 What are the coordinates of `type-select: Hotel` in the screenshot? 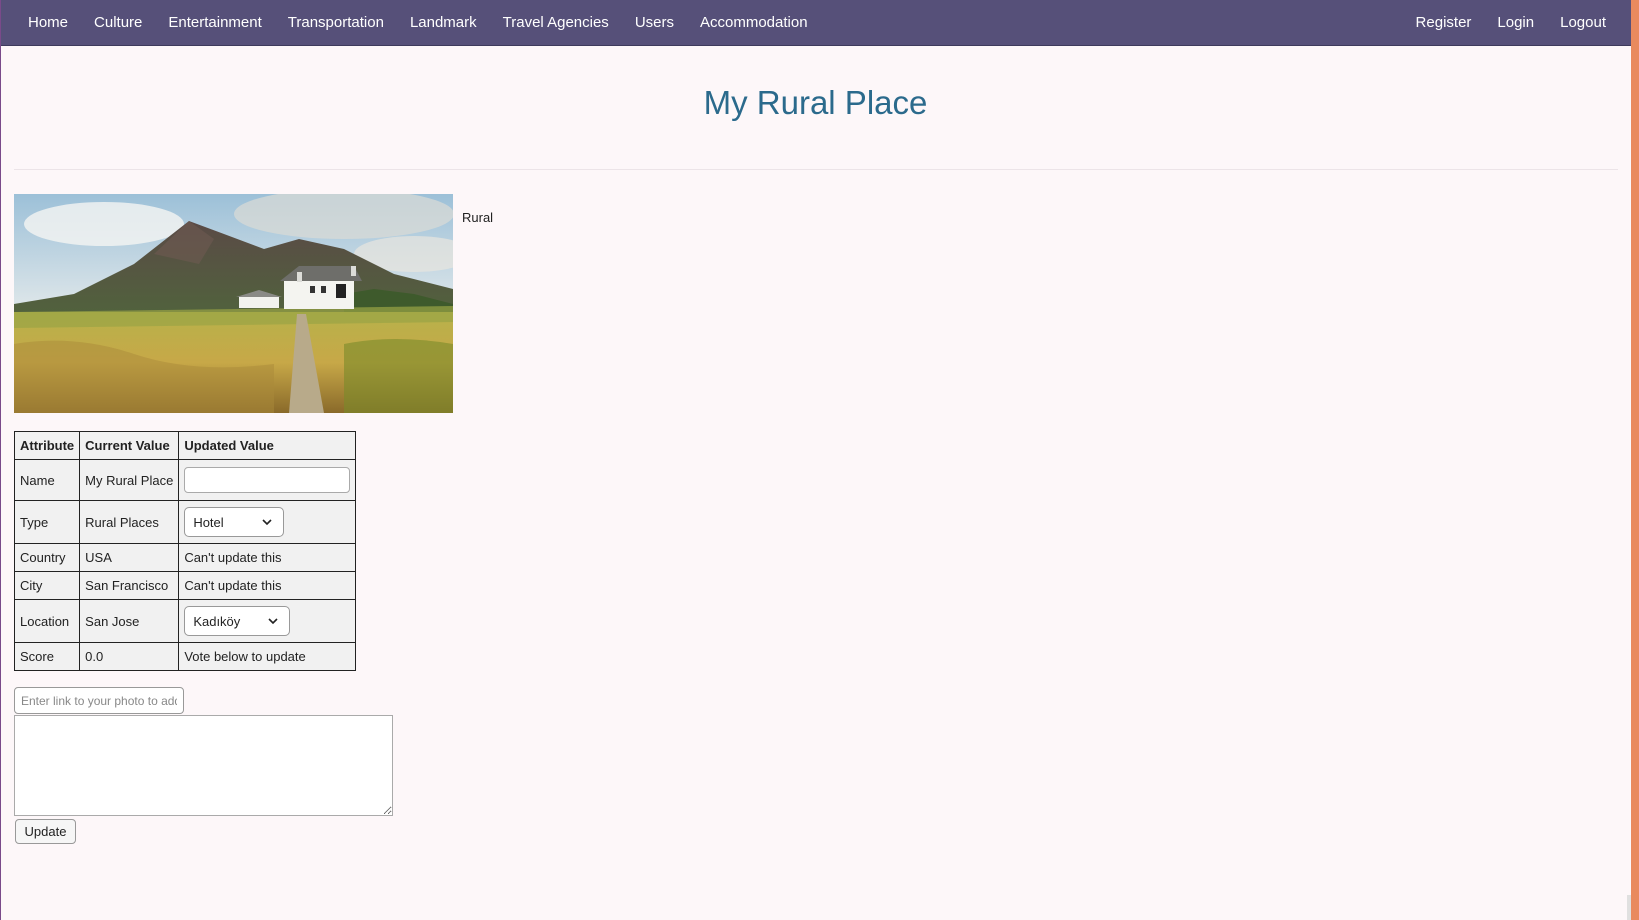 It's located at (234, 522).